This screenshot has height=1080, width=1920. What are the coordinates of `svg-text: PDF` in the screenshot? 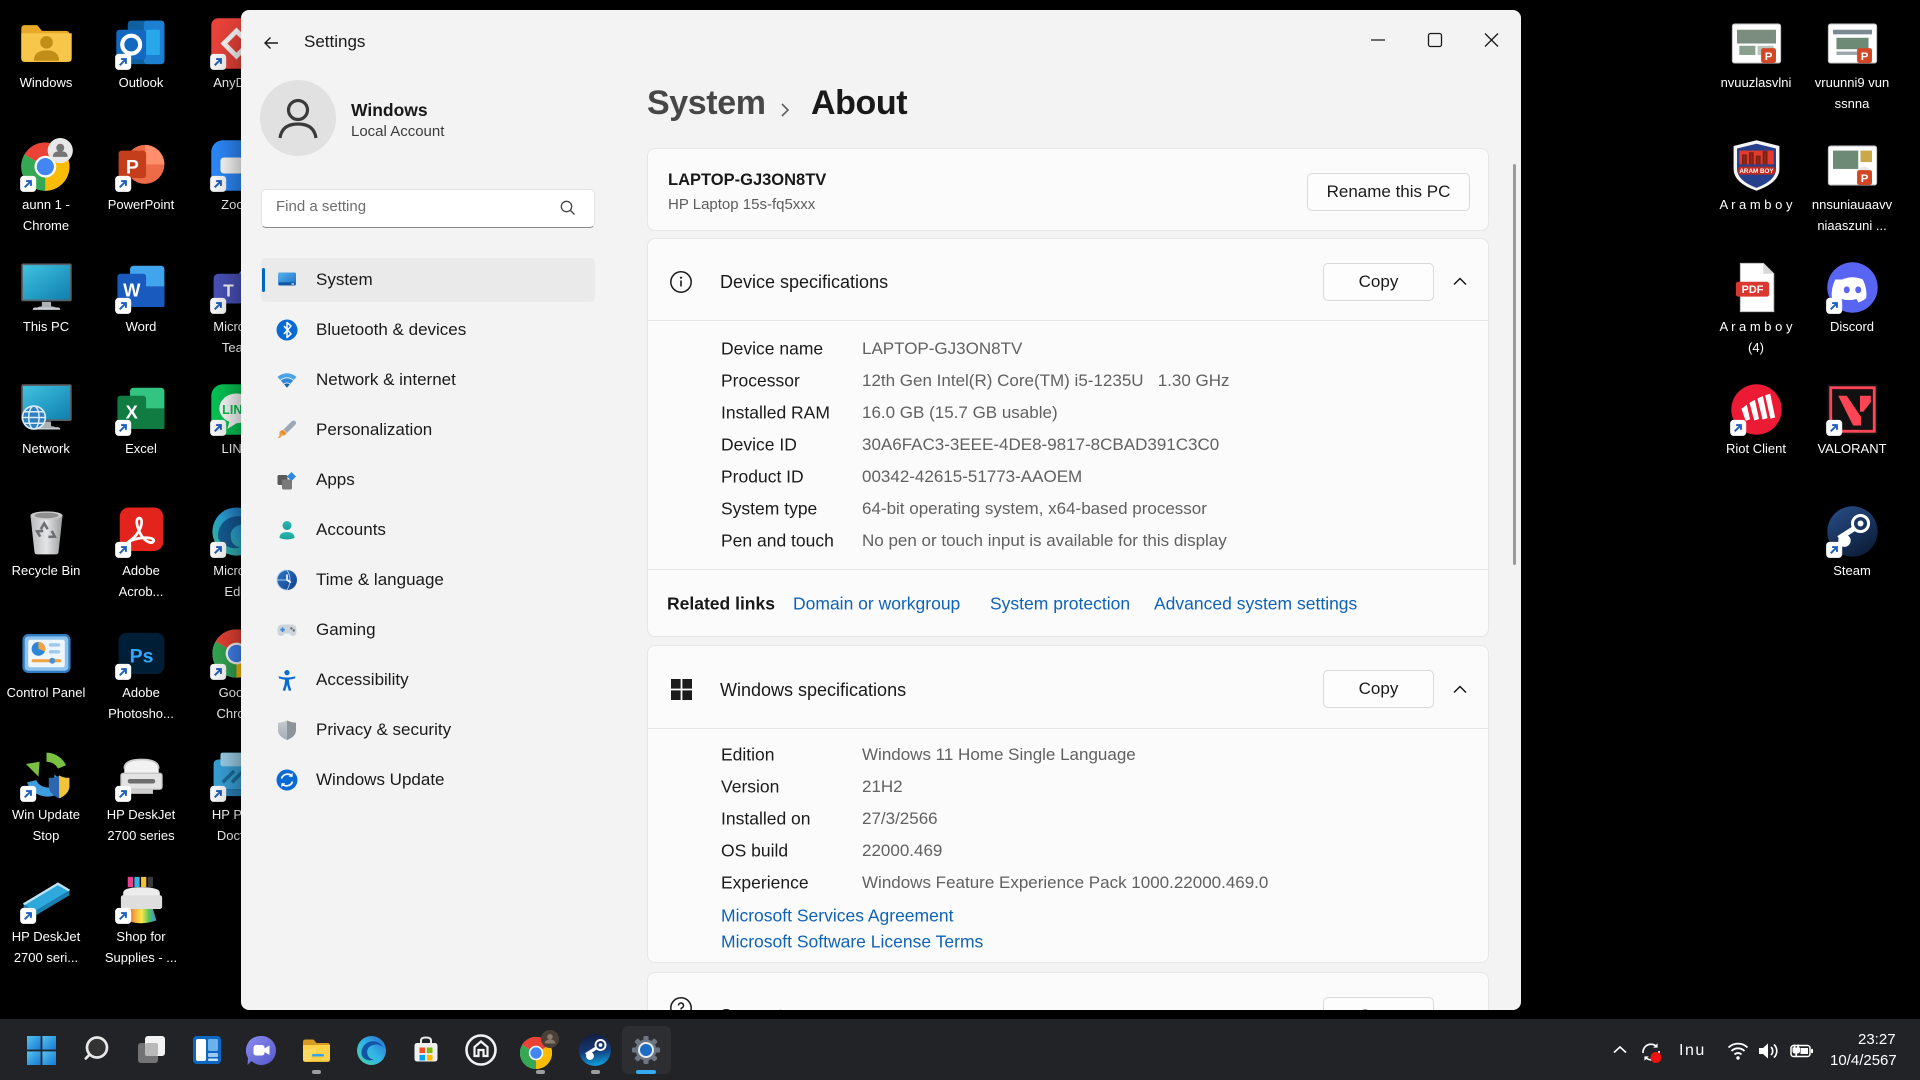 It's located at (1752, 290).